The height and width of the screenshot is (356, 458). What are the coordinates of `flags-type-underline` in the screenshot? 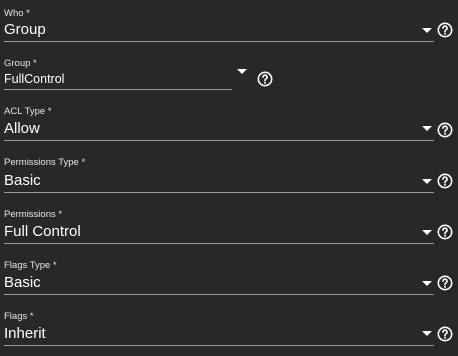 It's located at (219, 294).